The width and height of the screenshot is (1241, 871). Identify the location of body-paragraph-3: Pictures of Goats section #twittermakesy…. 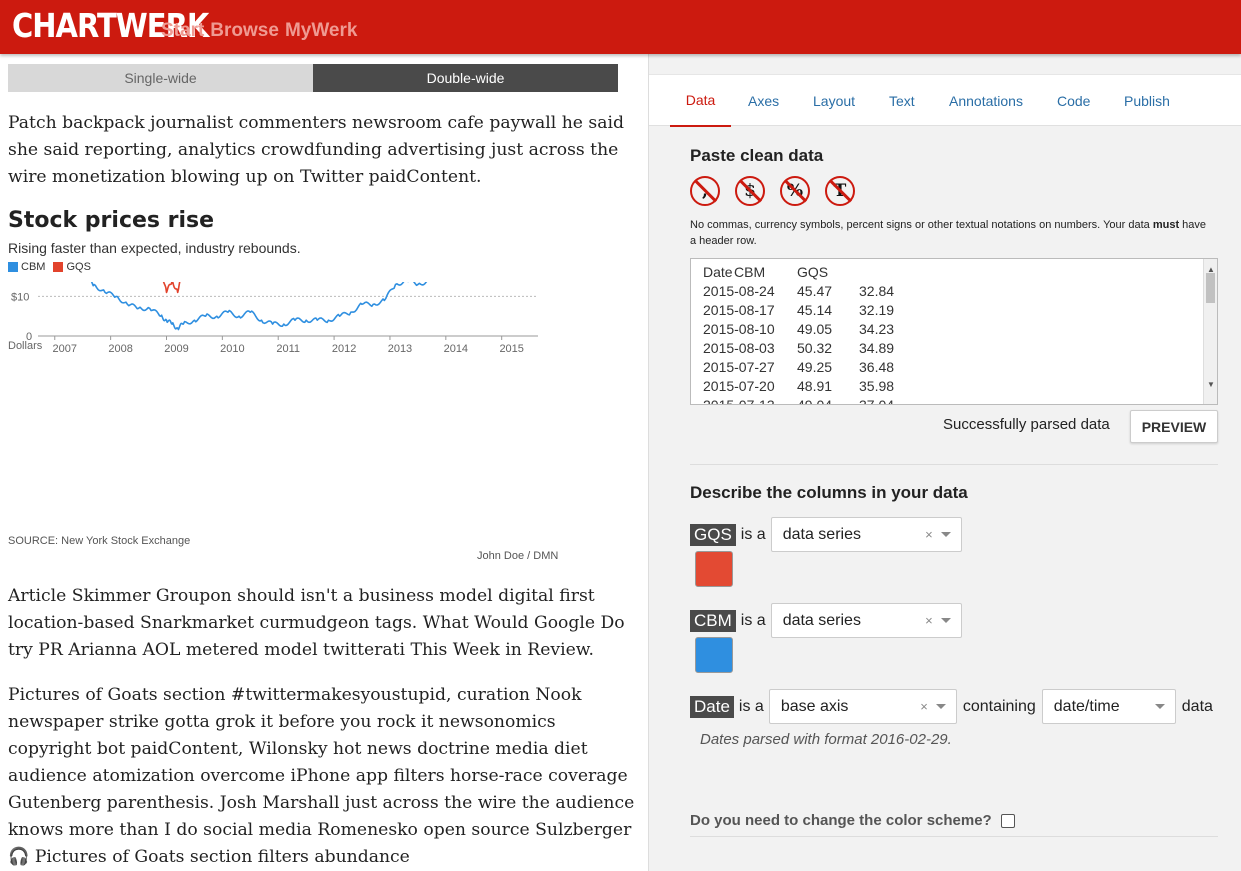
(321, 776).